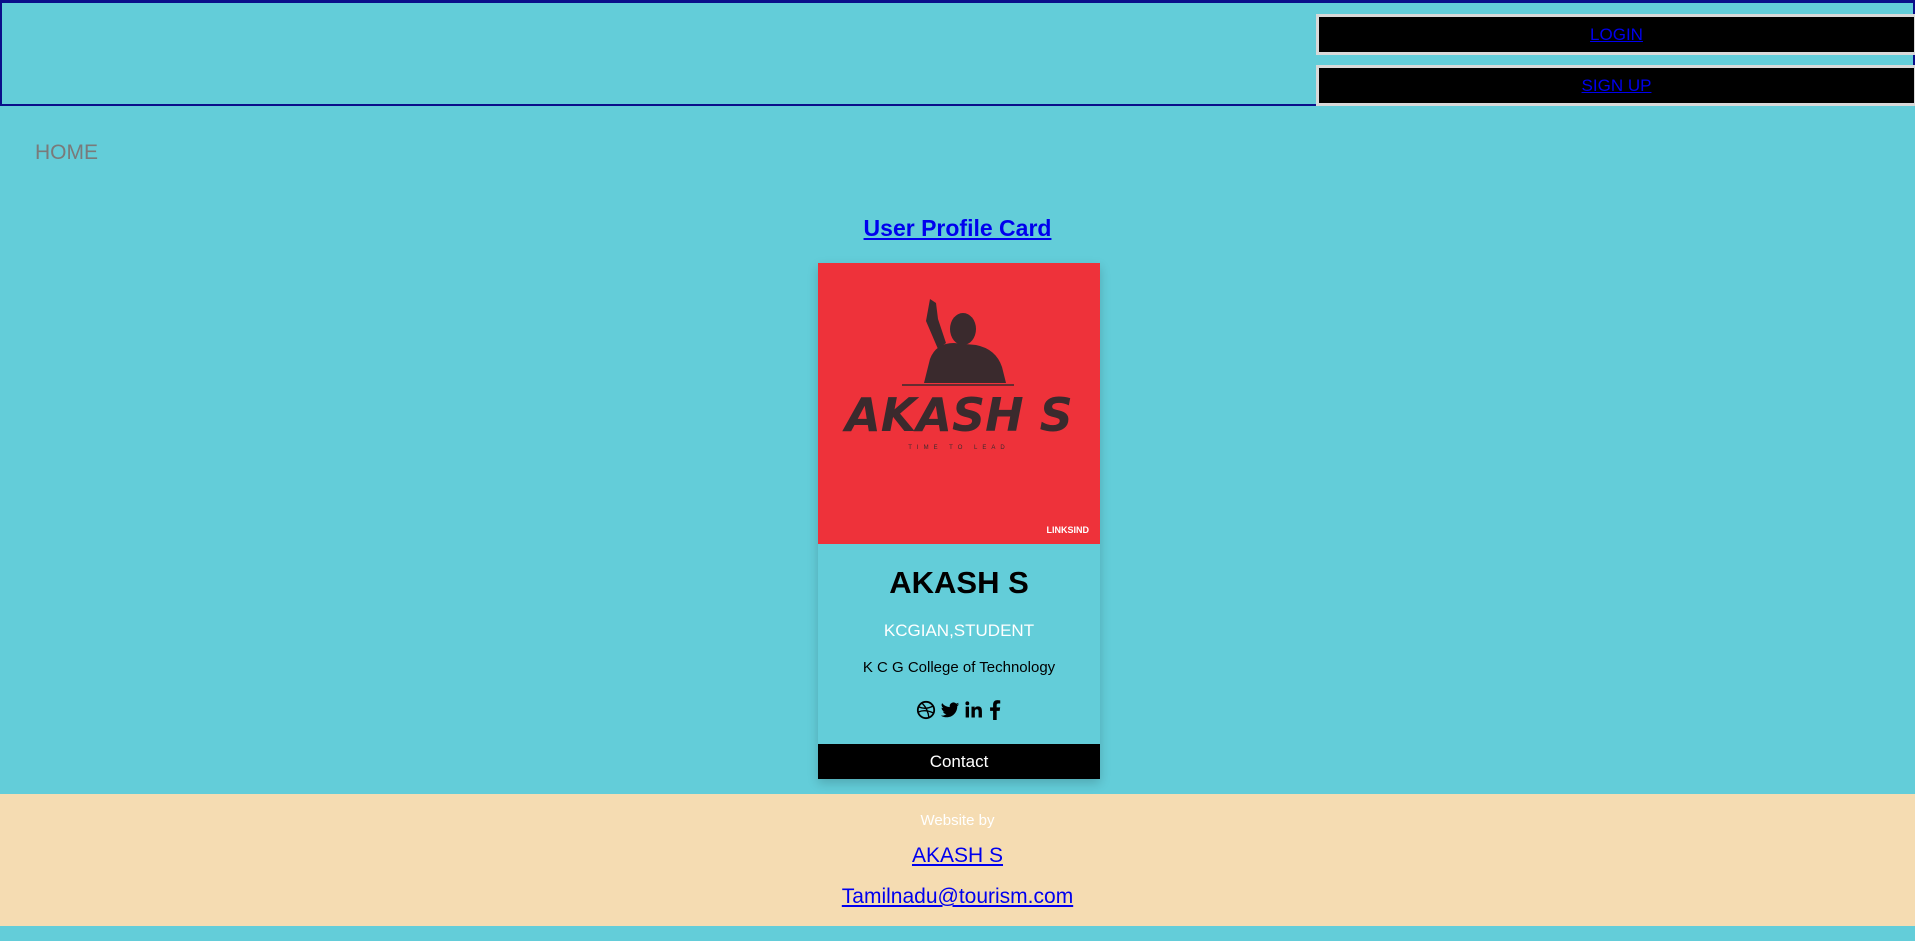 Image resolution: width=1915 pixels, height=941 pixels. What do you see at coordinates (957, 820) in the screenshot?
I see `footer-by-label: Website by` at bounding box center [957, 820].